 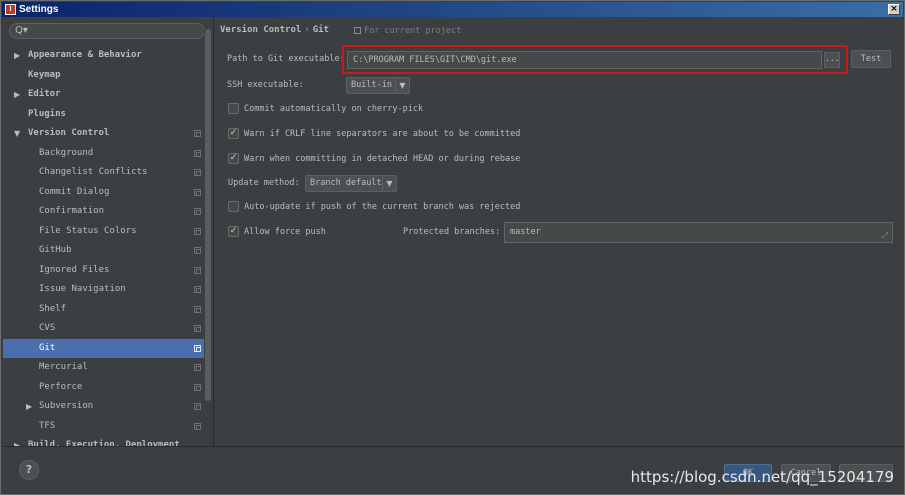 I want to click on sidebar-item-label: Perforce, so click(x=61, y=386).